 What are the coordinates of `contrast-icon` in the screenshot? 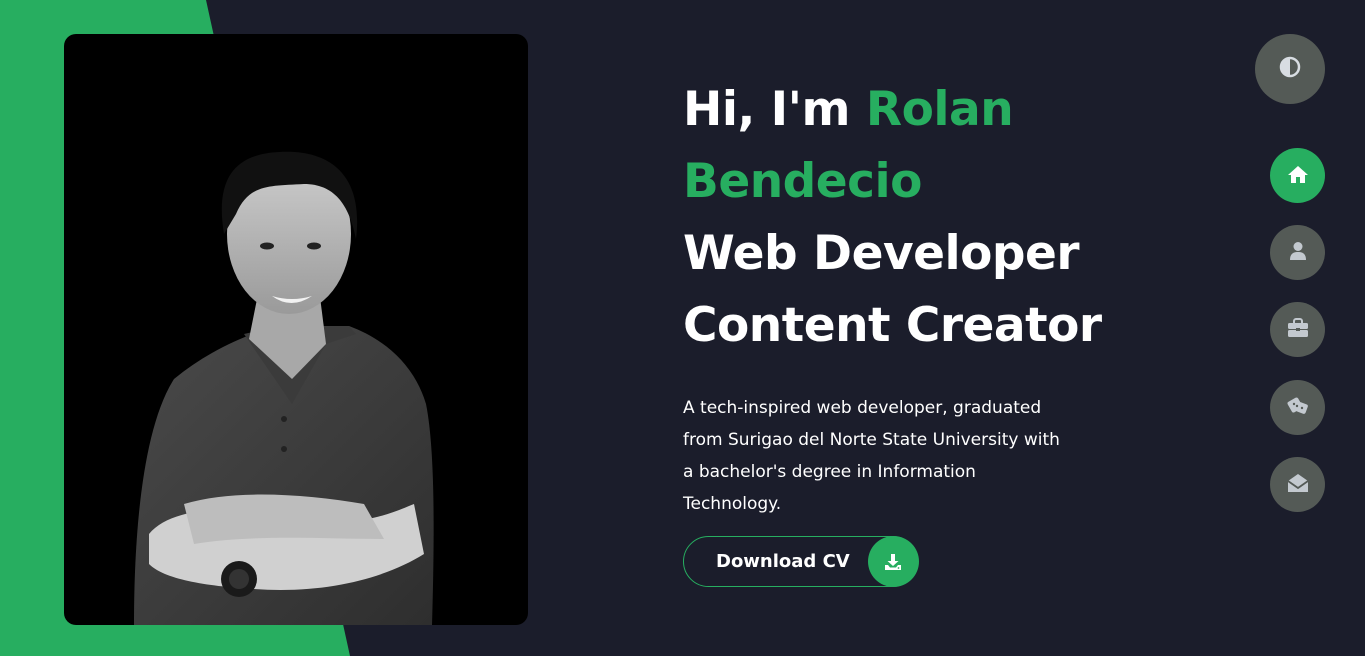 It's located at (1290, 69).